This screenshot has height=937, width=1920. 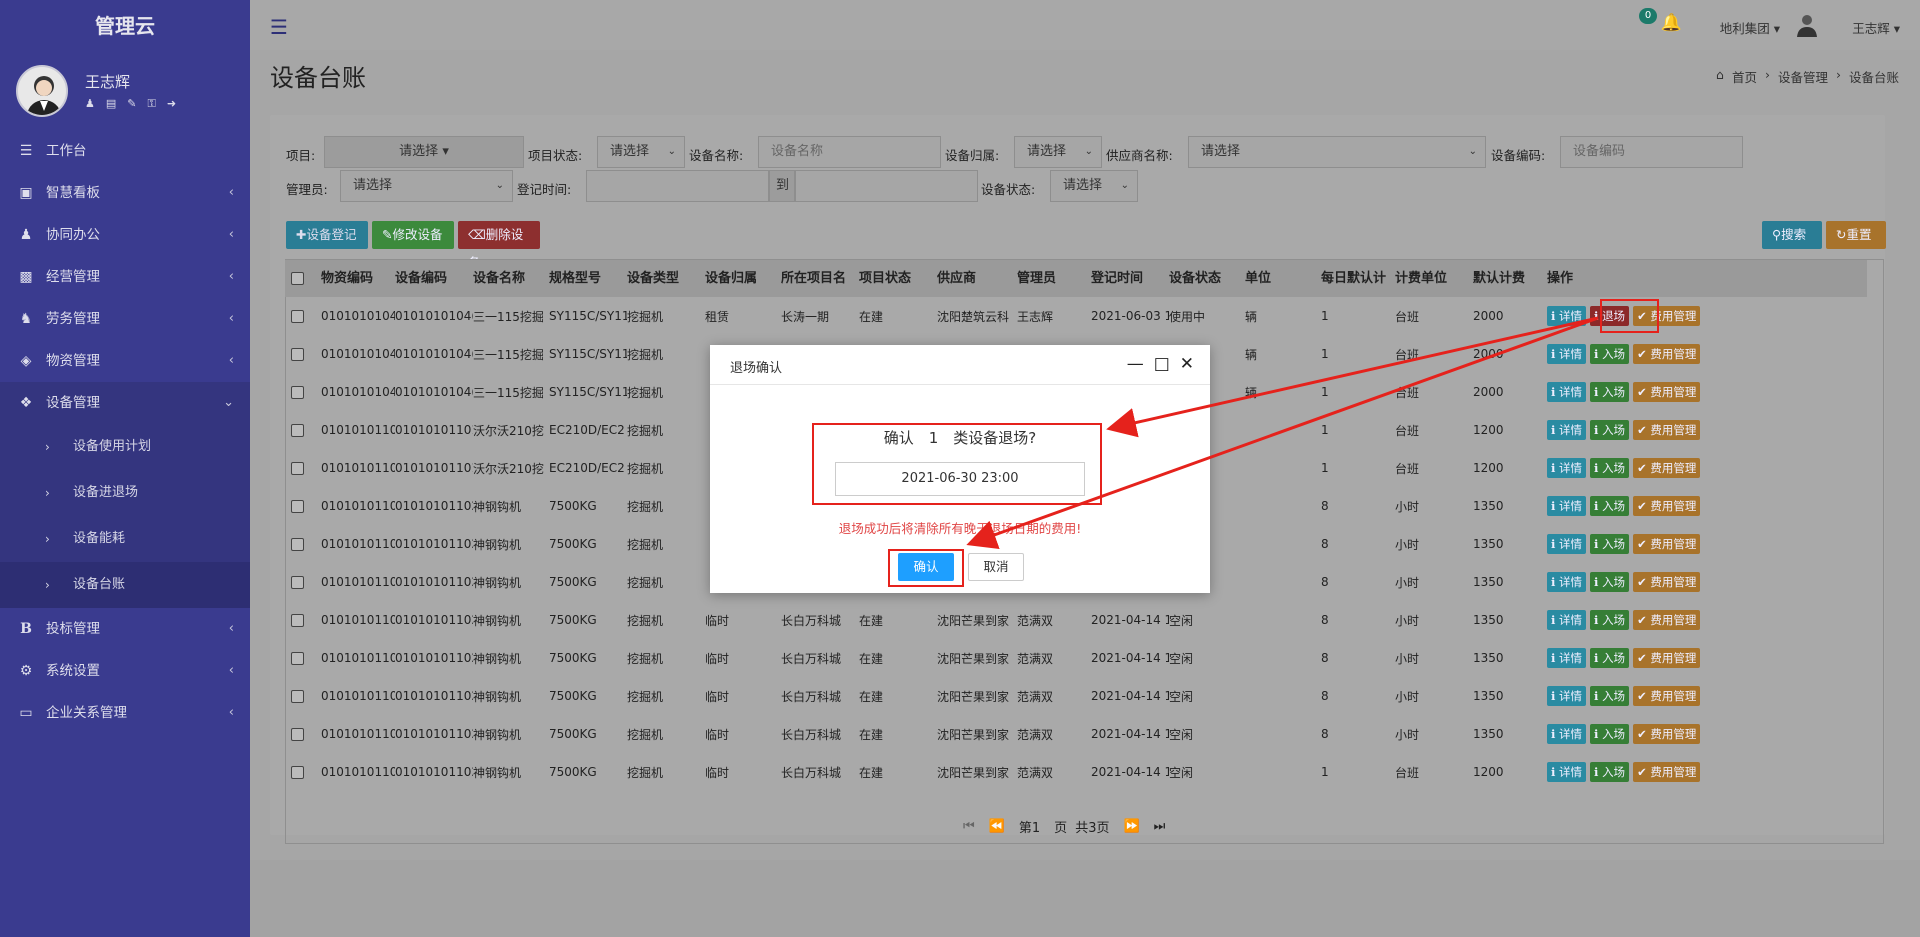 I want to click on edit-icon: ✎, so click(x=131, y=104).